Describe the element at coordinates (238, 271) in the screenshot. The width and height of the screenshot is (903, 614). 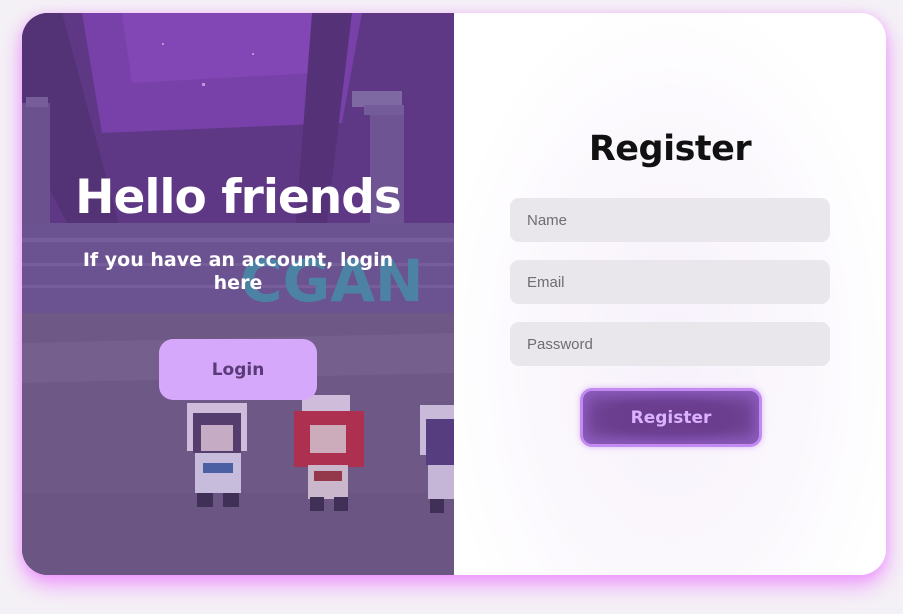
I see `welcome-subtitle: If you have an account, login here` at that location.